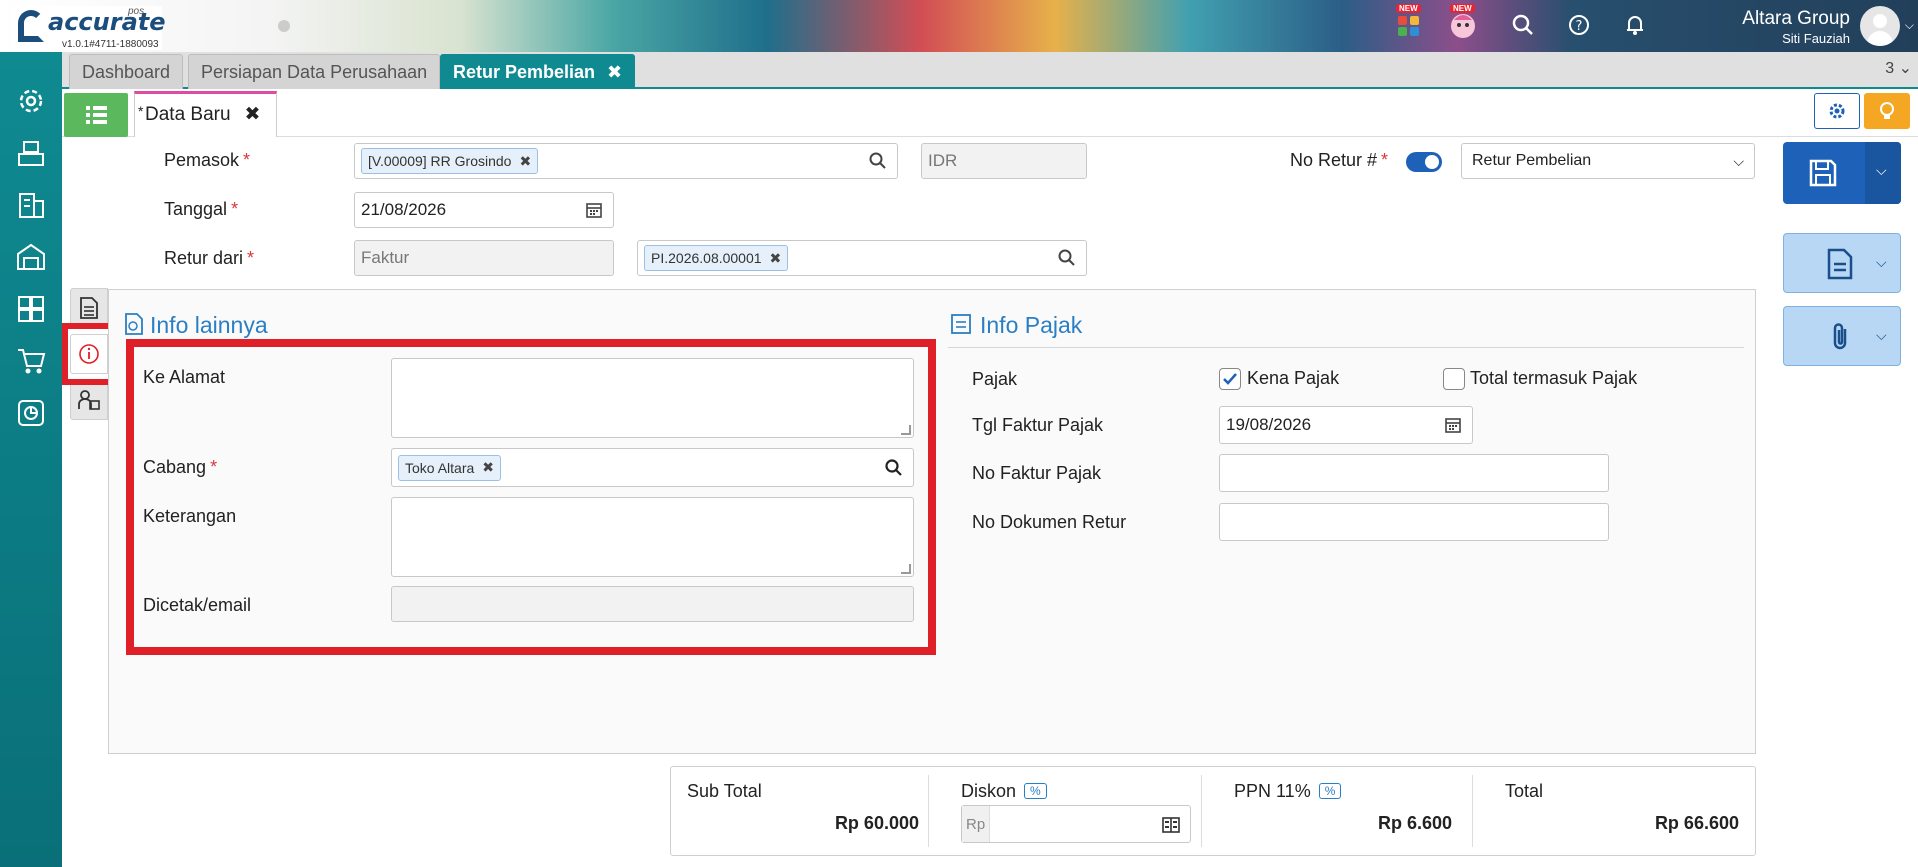  Describe the element at coordinates (31, 361) in the screenshot. I see `cart-icon` at that location.